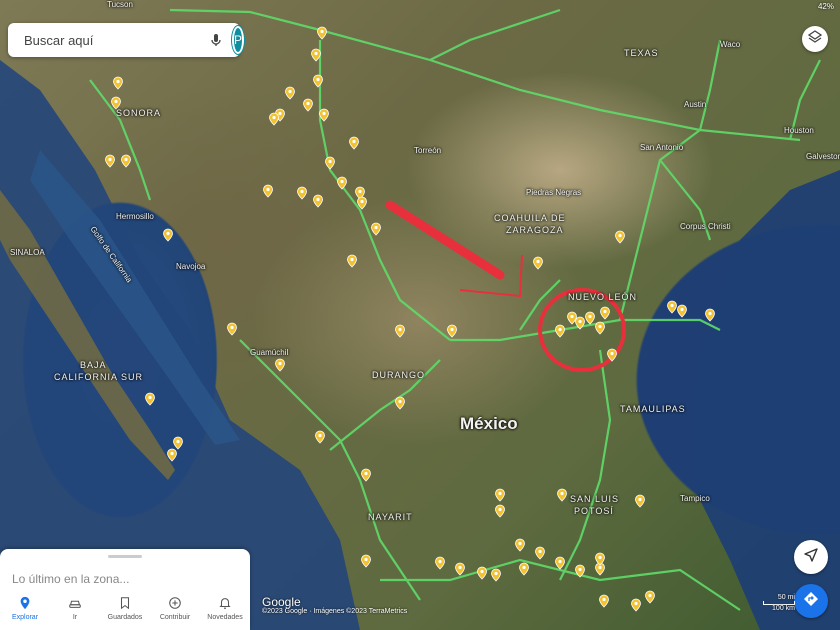  What do you see at coordinates (112, 40) in the screenshot?
I see `search-input` at bounding box center [112, 40].